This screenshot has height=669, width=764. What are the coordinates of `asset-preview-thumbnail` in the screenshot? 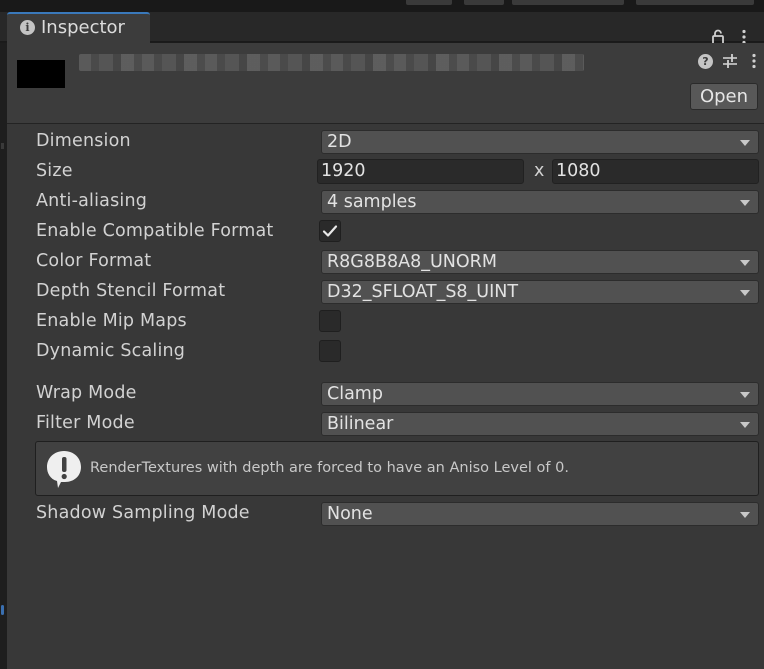 It's located at (41, 74).